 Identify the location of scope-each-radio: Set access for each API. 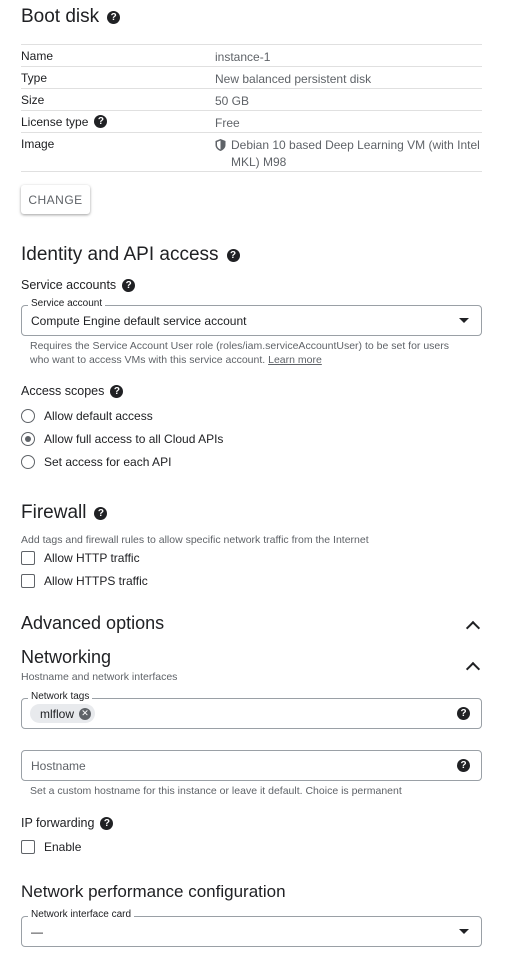
(96, 462).